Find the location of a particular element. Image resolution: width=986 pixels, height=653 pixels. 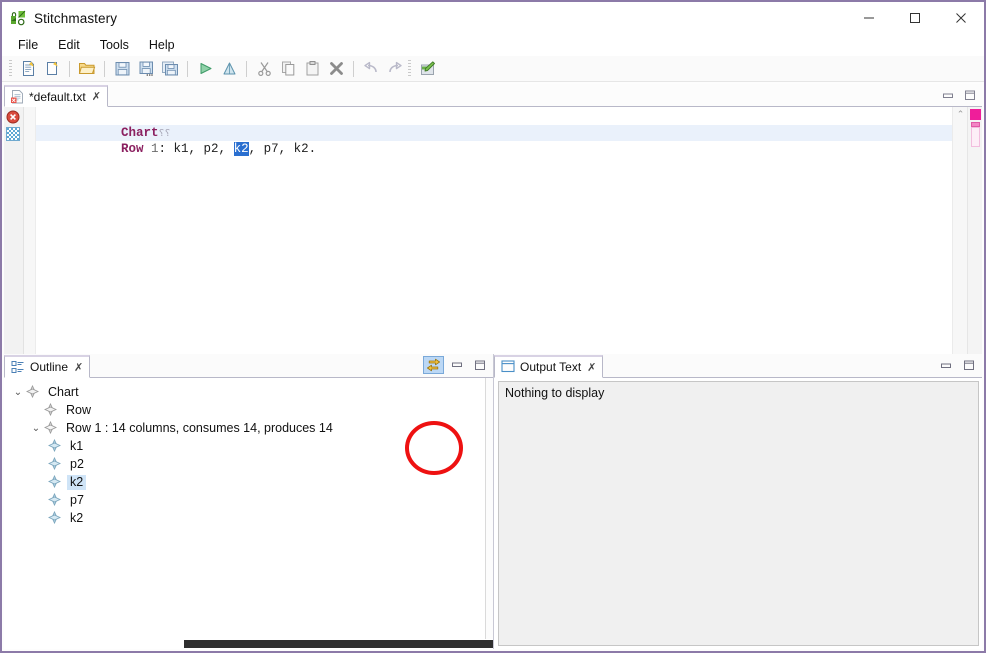

copy-icon is located at coordinates (288, 69).